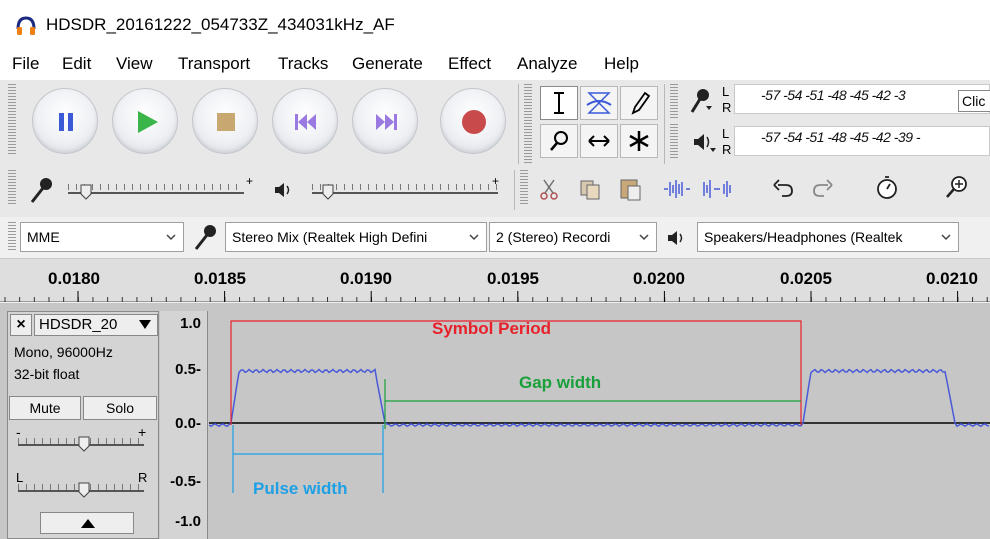 Image resolution: width=990 pixels, height=539 pixels. I want to click on collapse-track-button, so click(87, 523).